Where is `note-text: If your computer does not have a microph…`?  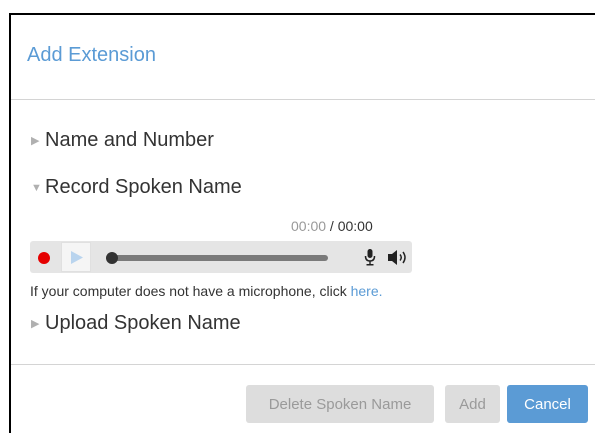
note-text: If your computer does not have a microph… is located at coordinates (190, 291).